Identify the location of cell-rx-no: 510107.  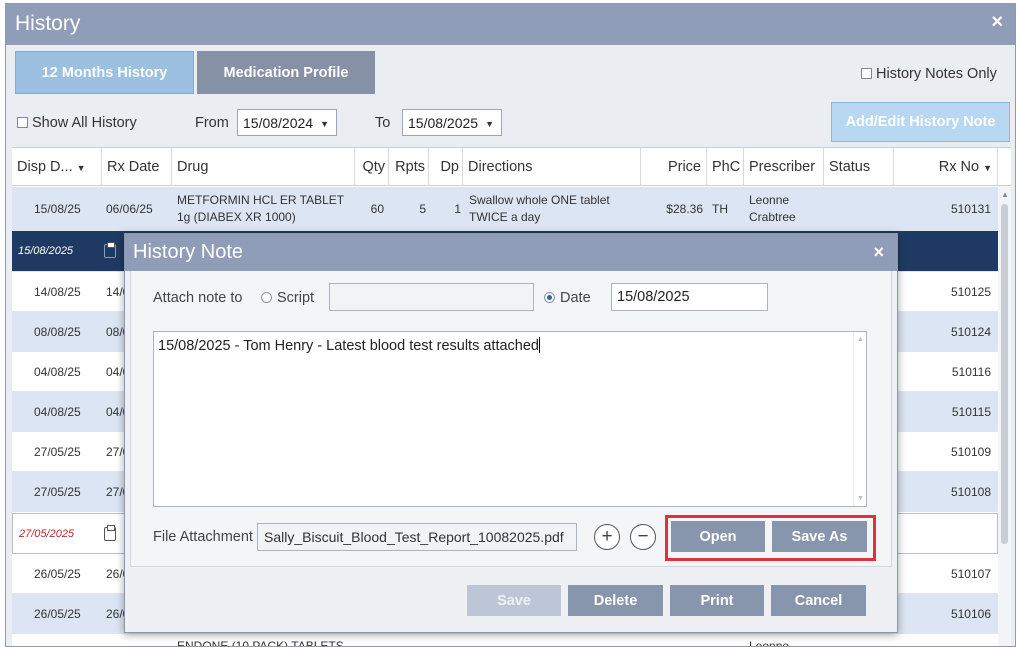
(970, 573).